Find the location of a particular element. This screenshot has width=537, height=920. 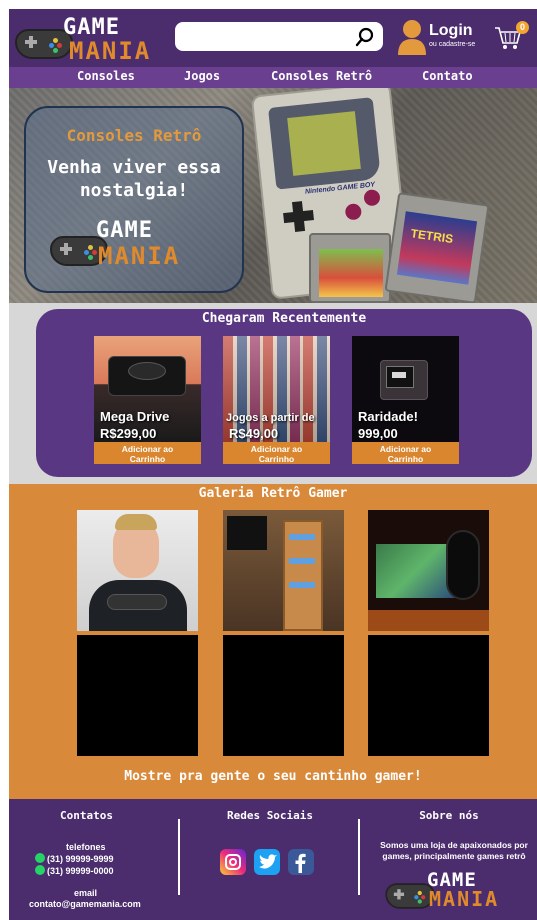

main-nav: Consoles Jogos Consoles Retrô Contato is located at coordinates (273, 77).